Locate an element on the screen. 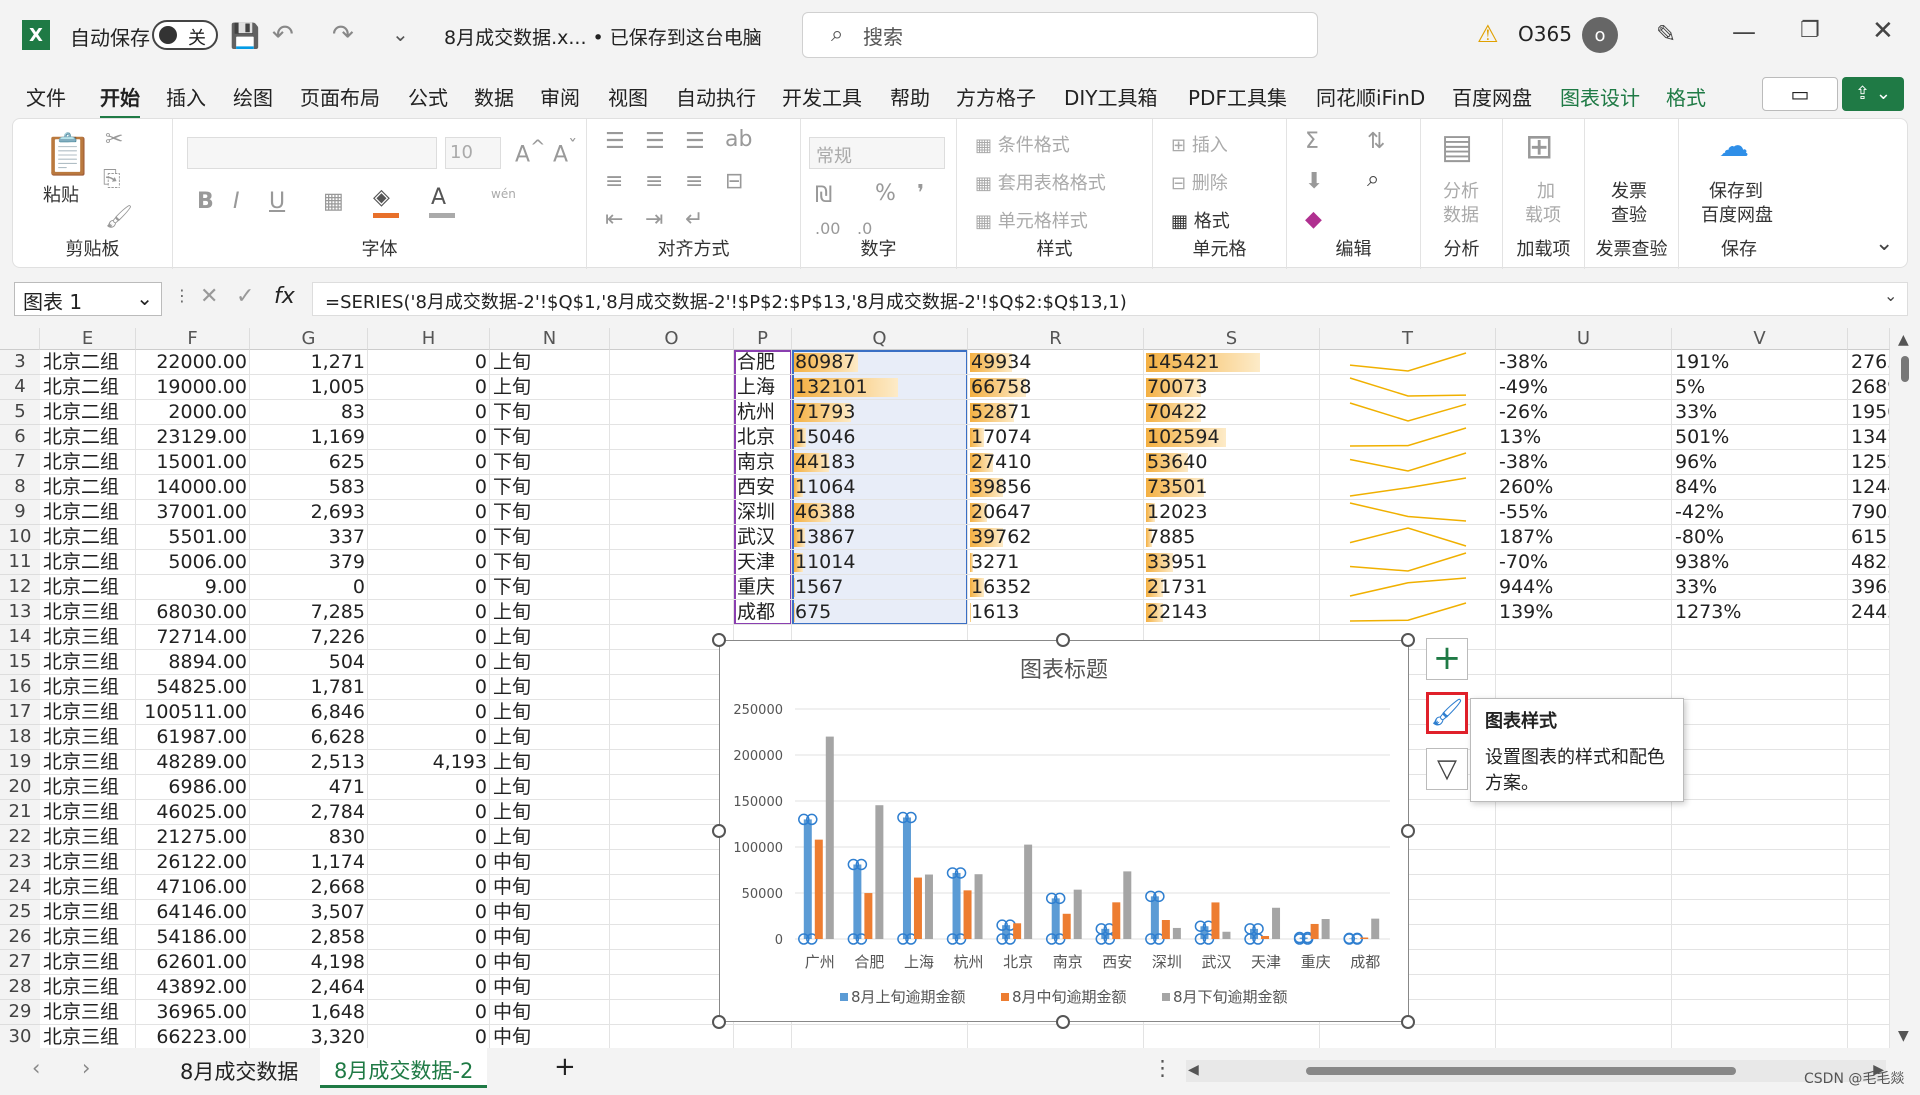 Image resolution: width=1920 pixels, height=1095 pixels. cell-f: 54825.00 is located at coordinates (193, 687).